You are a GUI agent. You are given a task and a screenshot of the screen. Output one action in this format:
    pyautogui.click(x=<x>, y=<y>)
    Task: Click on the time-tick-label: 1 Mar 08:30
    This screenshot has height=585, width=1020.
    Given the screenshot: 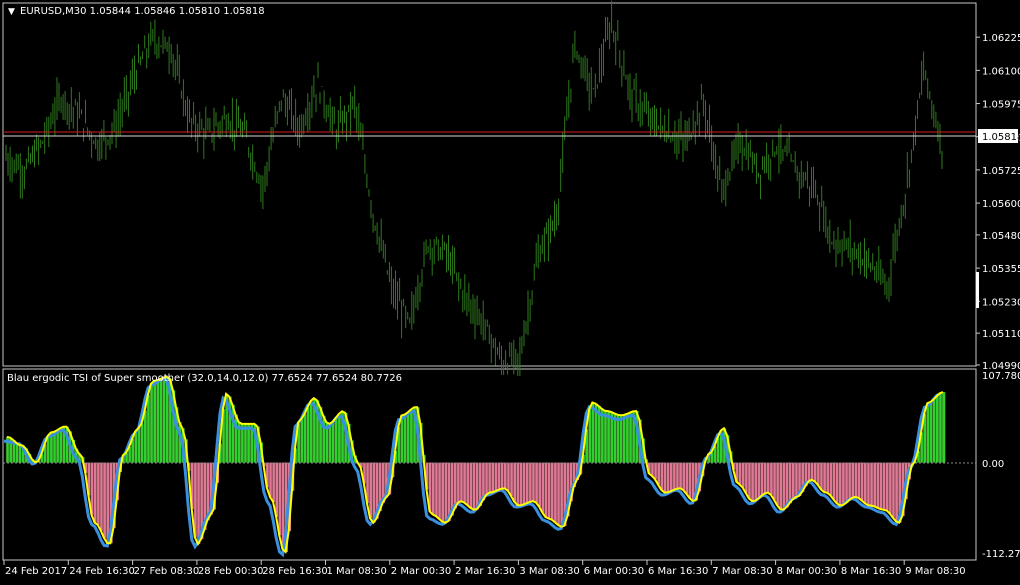 What is the action you would take?
    pyautogui.click(x=357, y=571)
    